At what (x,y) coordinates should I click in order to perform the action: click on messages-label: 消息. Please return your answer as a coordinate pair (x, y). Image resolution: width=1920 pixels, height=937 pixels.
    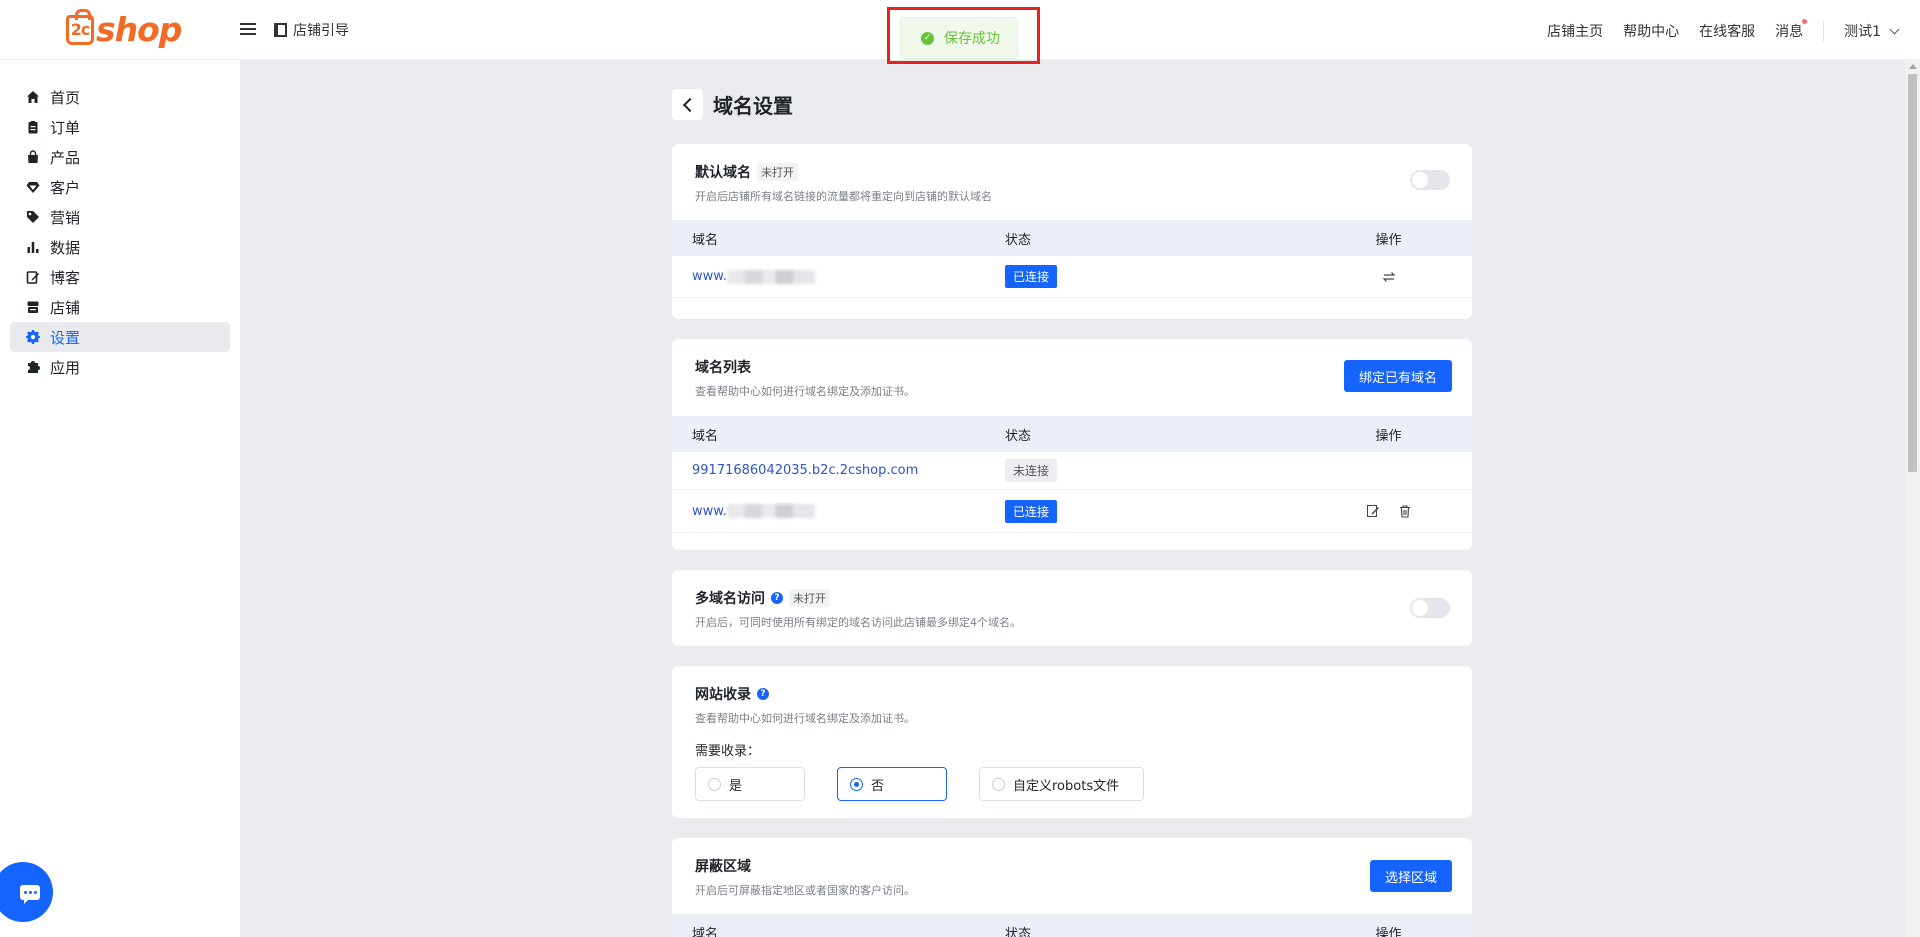
    Looking at the image, I should click on (1789, 32).